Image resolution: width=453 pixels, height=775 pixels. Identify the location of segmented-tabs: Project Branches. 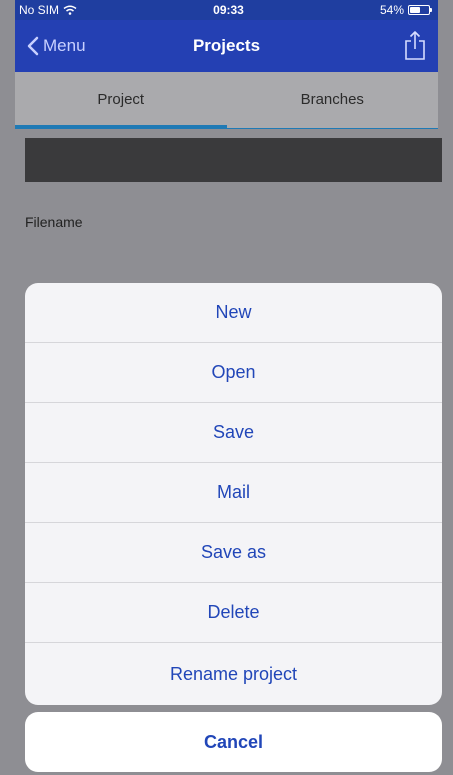
(226, 100).